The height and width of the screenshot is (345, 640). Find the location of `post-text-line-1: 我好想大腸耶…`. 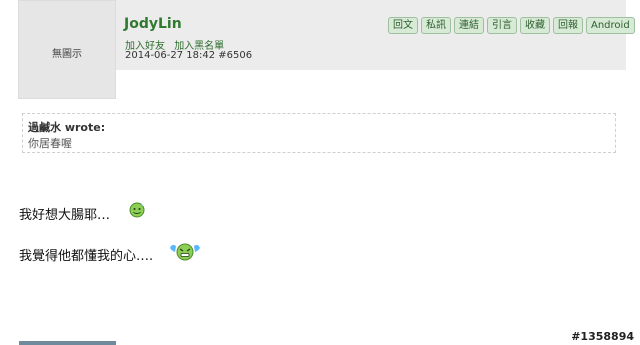

post-text-line-1: 我好想大腸耶… is located at coordinates (65, 215).